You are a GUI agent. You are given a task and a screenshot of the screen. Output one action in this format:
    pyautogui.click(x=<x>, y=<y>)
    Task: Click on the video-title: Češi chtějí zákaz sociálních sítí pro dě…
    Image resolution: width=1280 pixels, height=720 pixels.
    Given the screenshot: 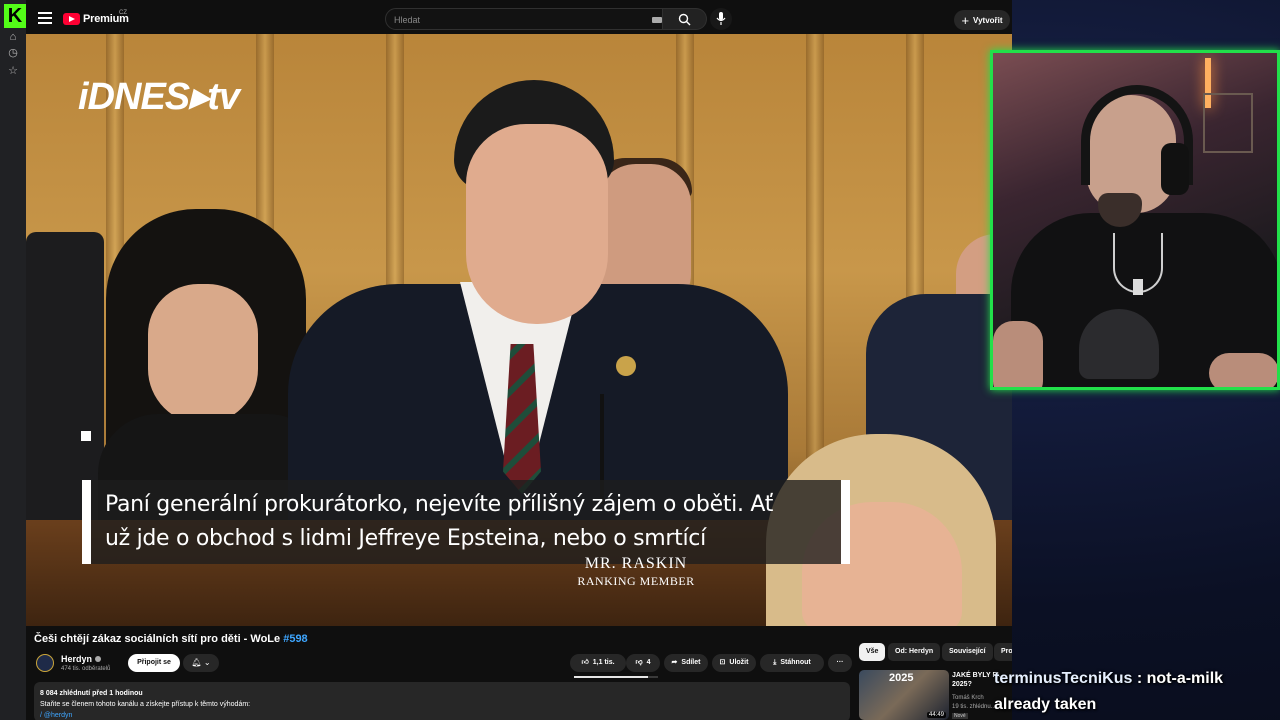 What is the action you would take?
    pyautogui.click(x=171, y=639)
    